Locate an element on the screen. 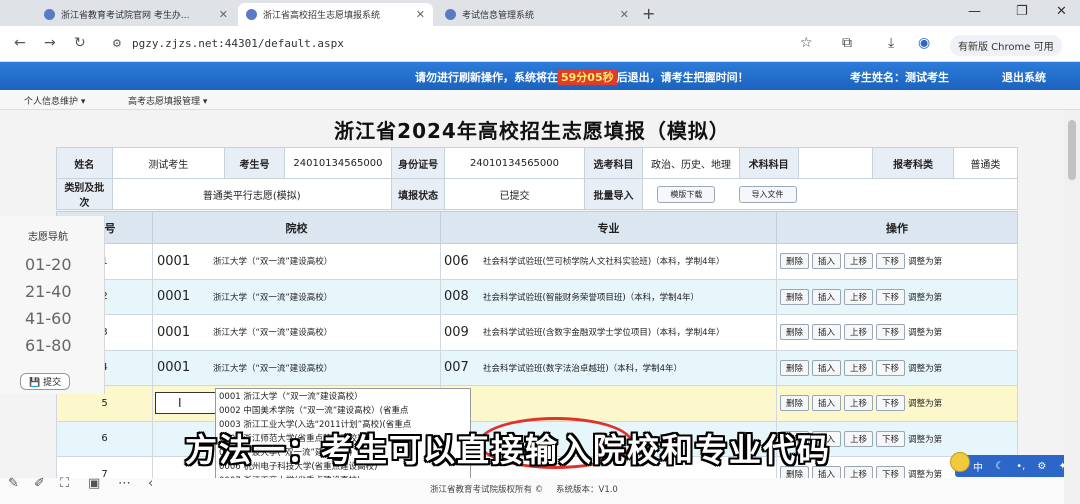 This screenshot has width=1080, height=504. menu-volunteer-management: 高考志愿填报管理 ▾ is located at coordinates (167, 100).